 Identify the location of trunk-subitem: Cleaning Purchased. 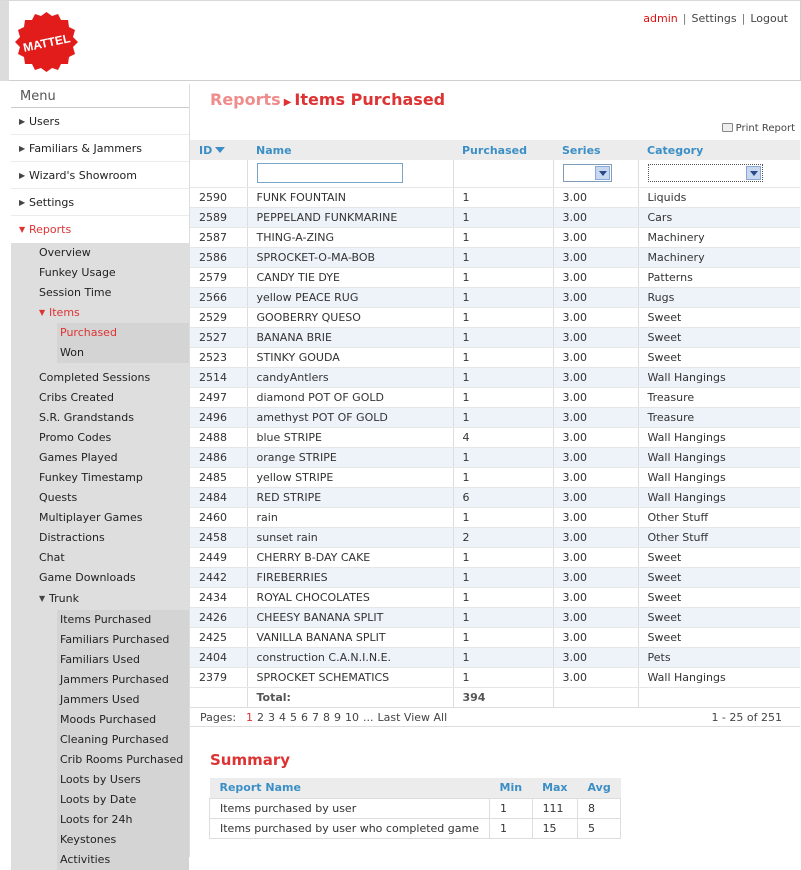
(123, 740).